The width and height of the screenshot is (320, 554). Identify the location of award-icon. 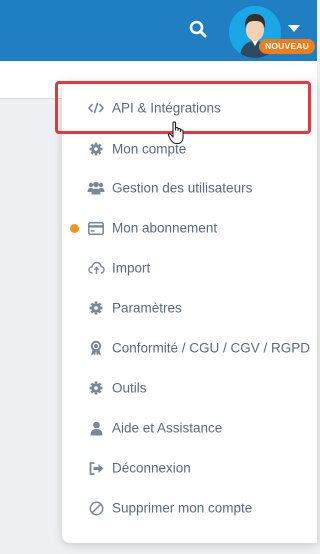
(96, 348).